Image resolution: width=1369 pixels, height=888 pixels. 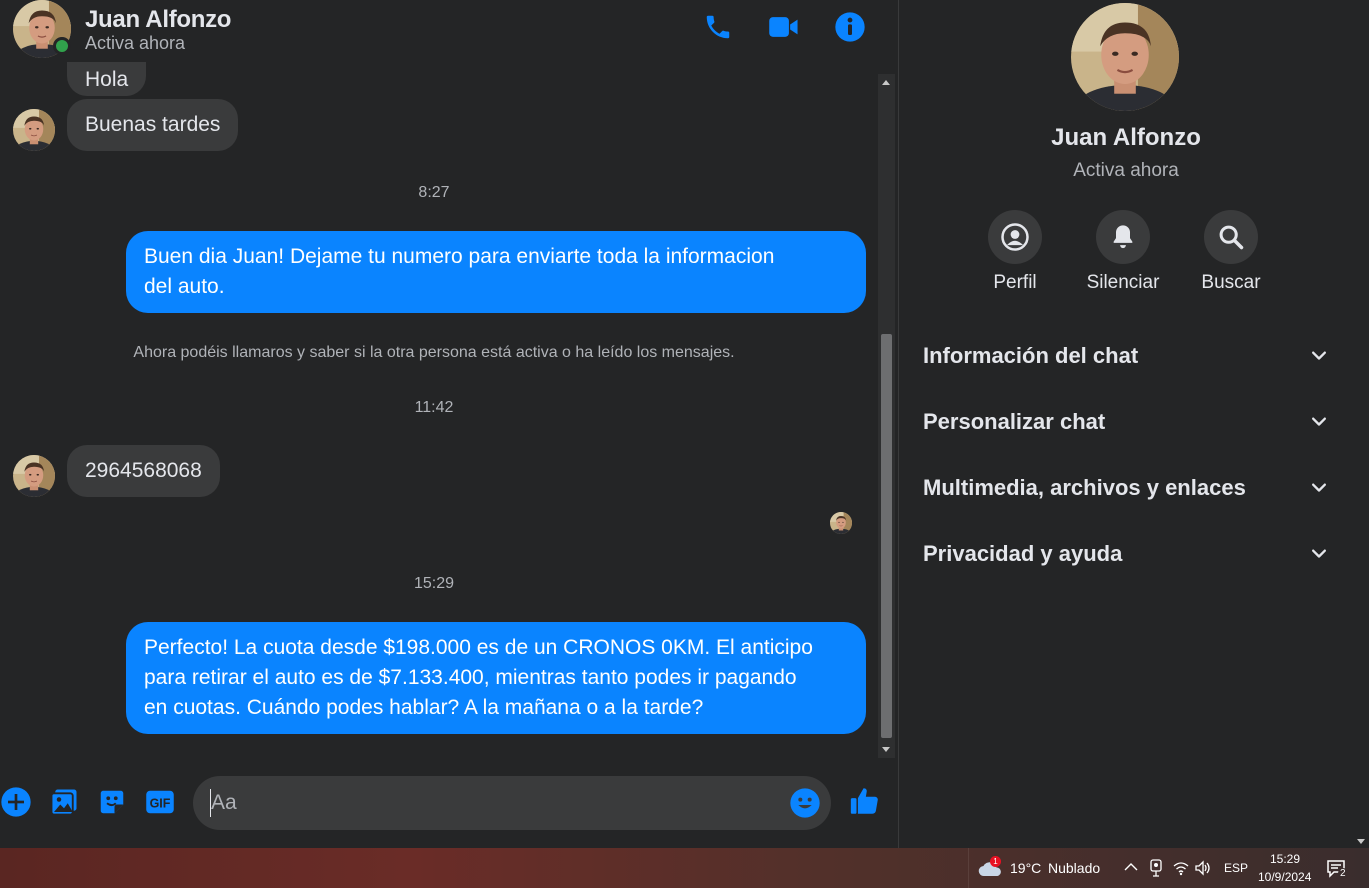 What do you see at coordinates (449, 31) in the screenshot?
I see `chat-header: Juan Alfonzo Activa ahora` at bounding box center [449, 31].